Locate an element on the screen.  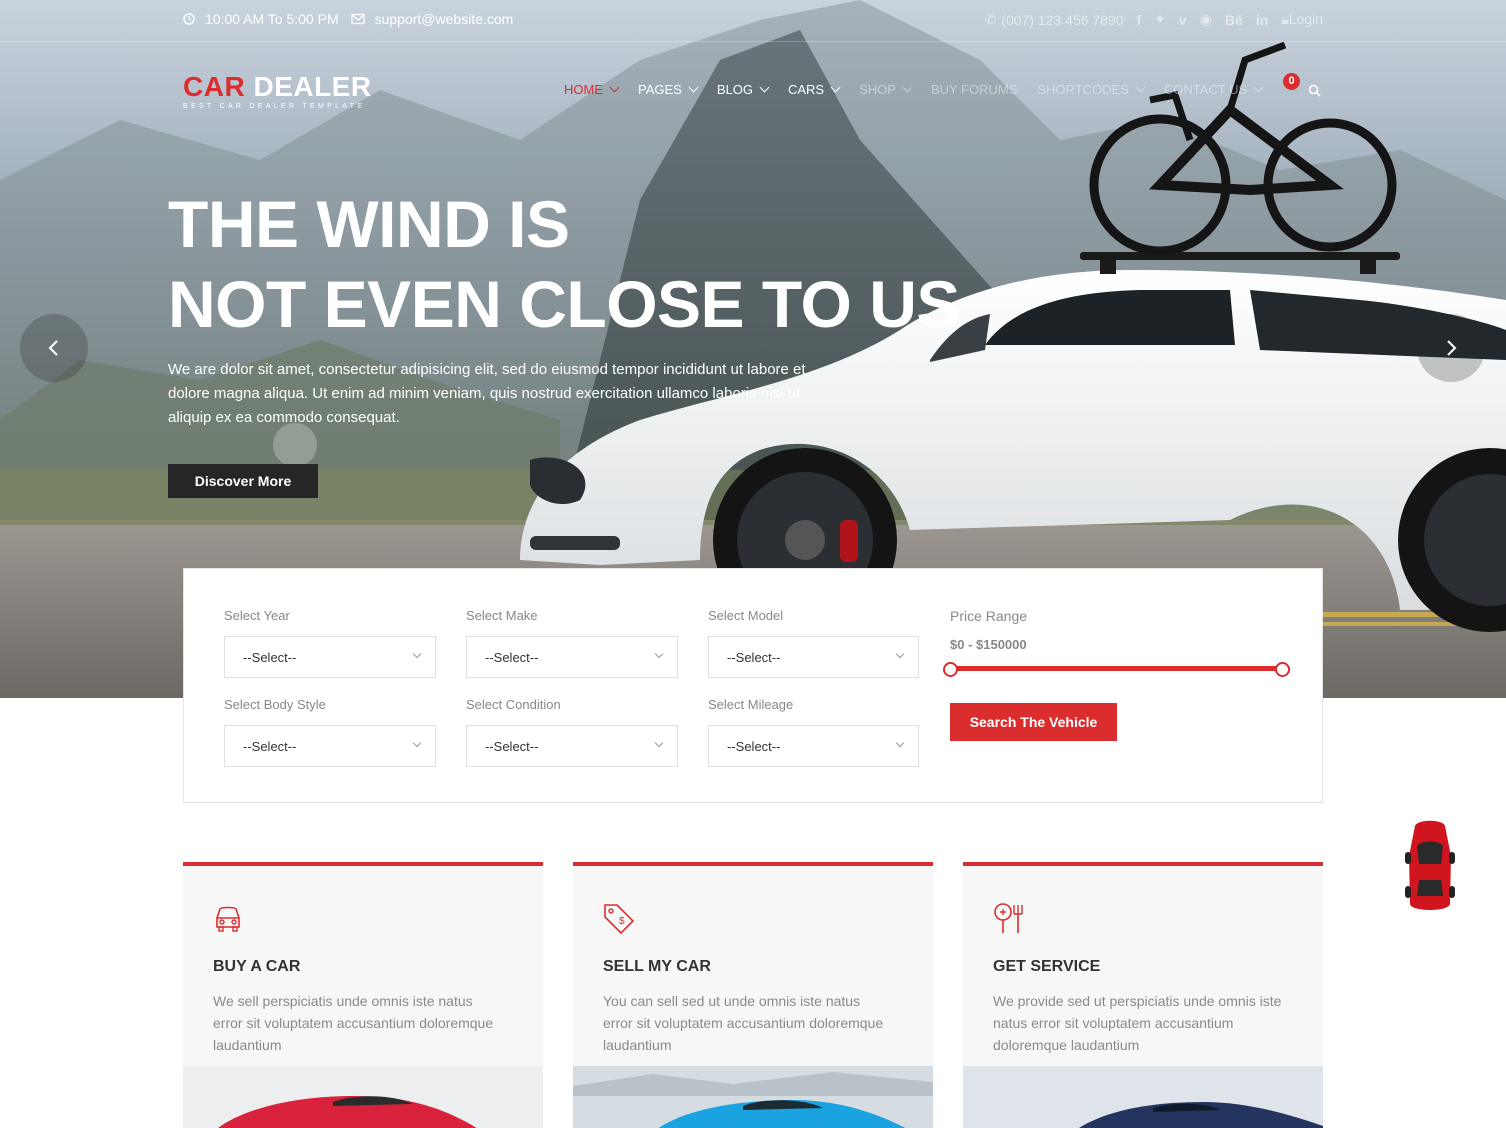
price-range-label: Price Range is located at coordinates (989, 616).